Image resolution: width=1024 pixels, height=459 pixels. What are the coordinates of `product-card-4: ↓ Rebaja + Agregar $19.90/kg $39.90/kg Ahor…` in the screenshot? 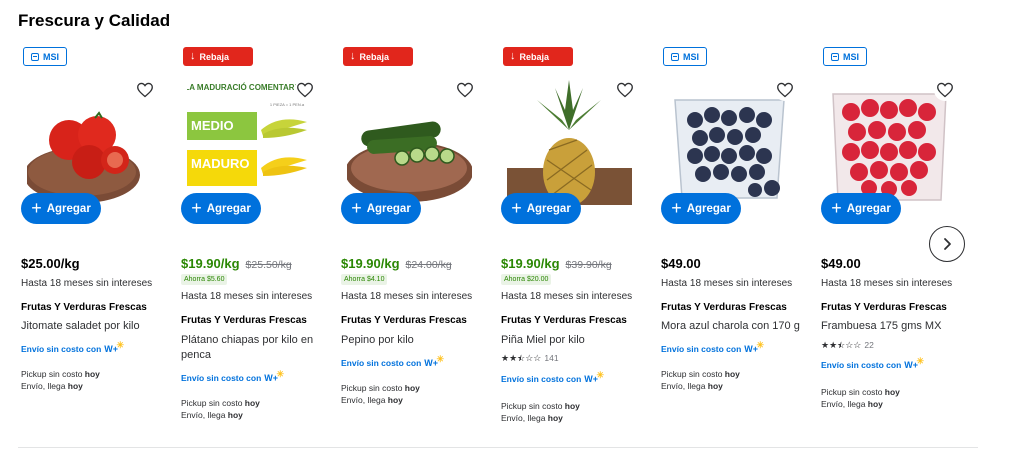 It's located at (576, 244).